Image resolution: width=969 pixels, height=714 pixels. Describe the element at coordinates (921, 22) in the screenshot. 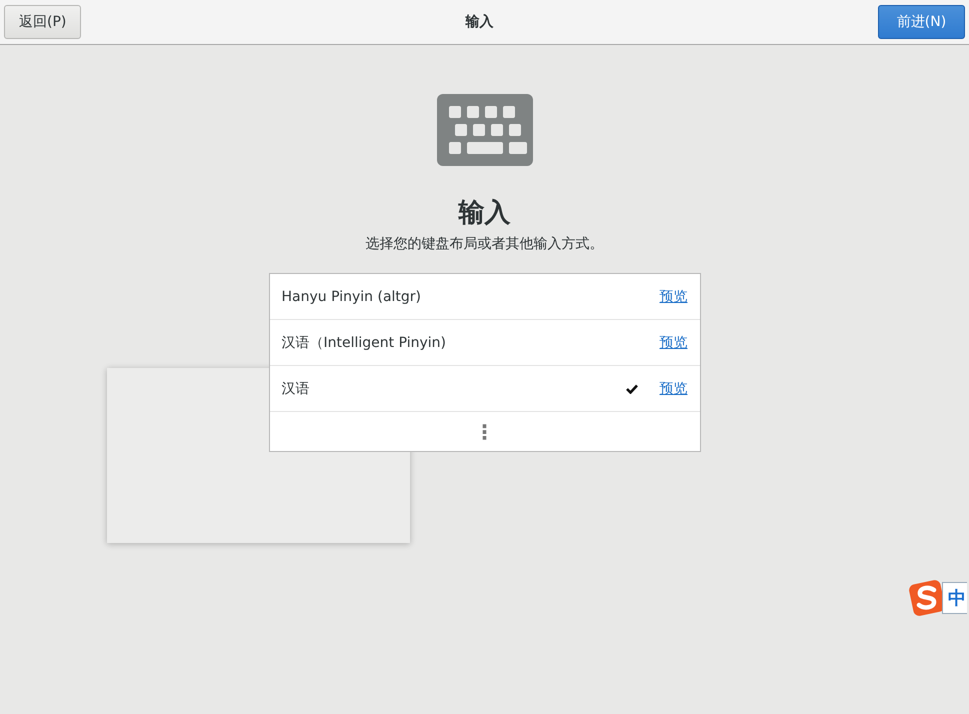

I see `next-button: 前进(N)` at that location.